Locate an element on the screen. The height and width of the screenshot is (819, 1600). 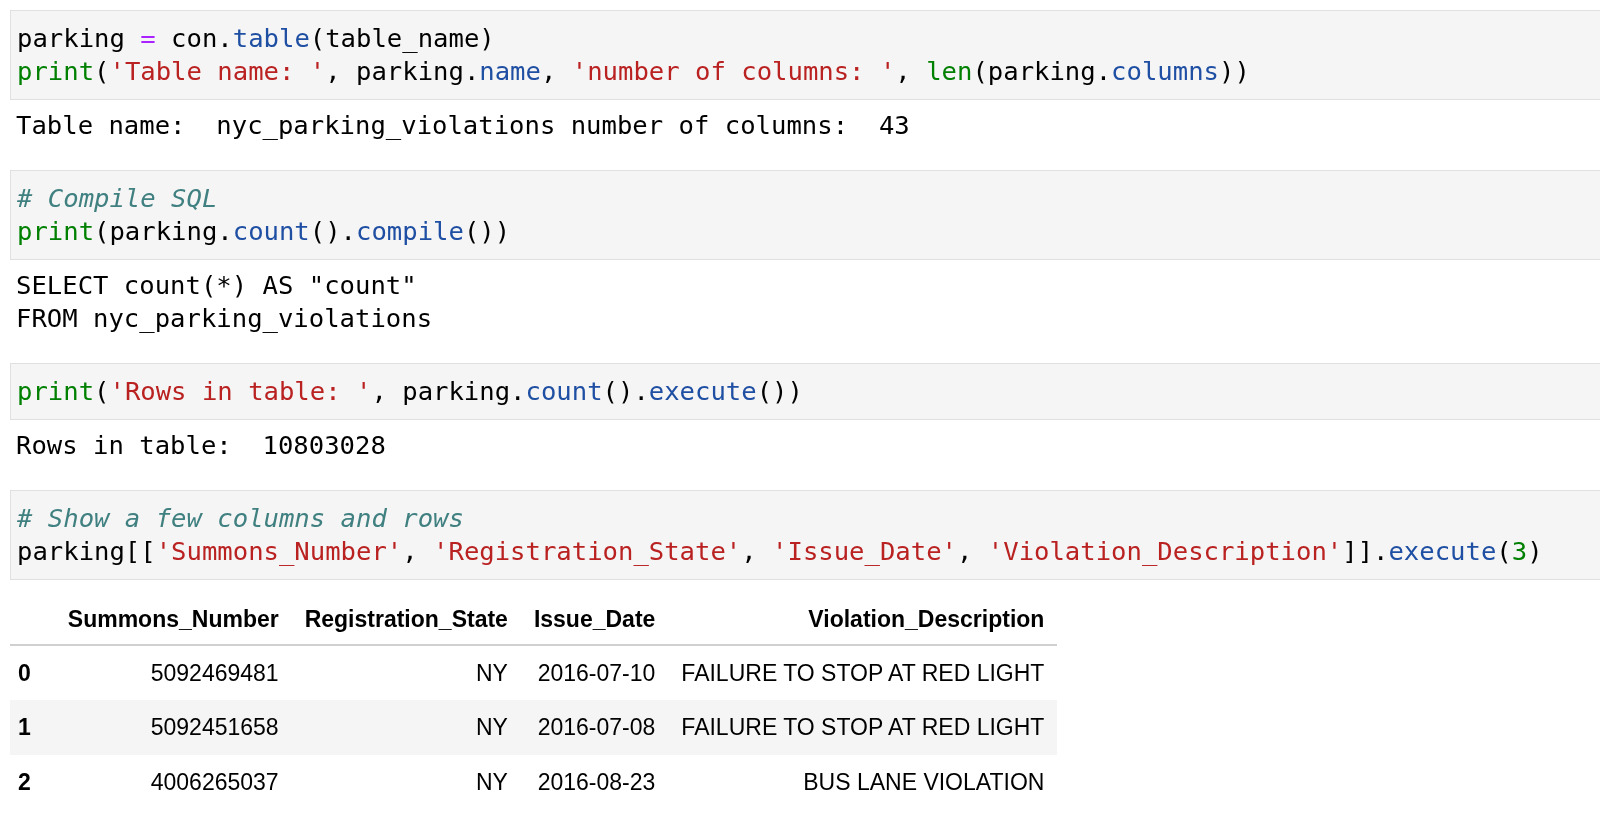
column-header: Violation_Description is located at coordinates (926, 618).